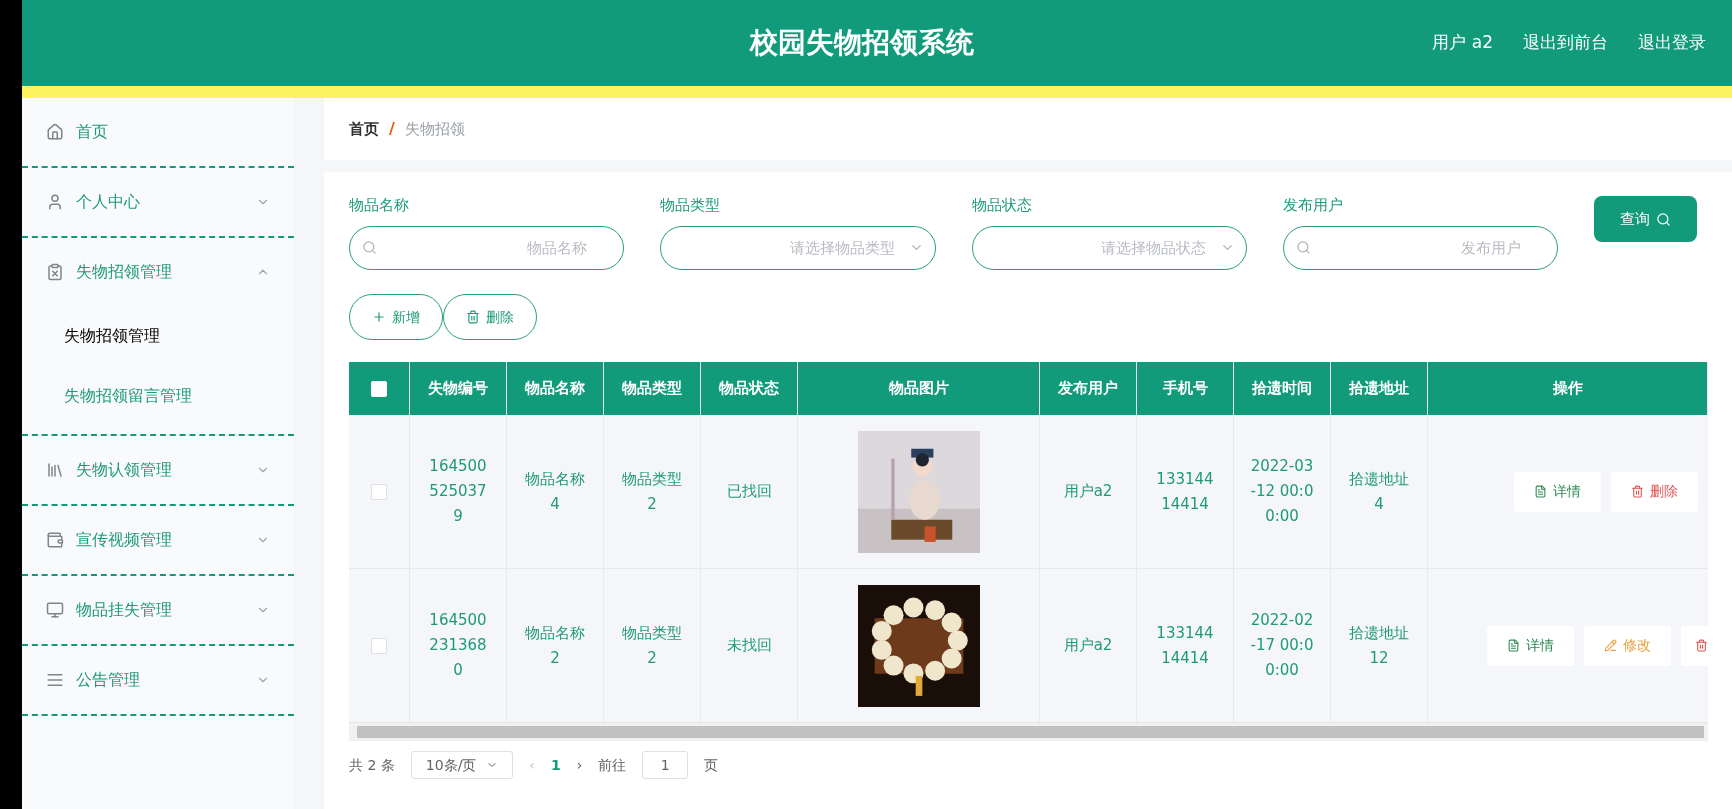  What do you see at coordinates (1568, 388) in the screenshot?
I see `column-header: 操作` at bounding box center [1568, 388].